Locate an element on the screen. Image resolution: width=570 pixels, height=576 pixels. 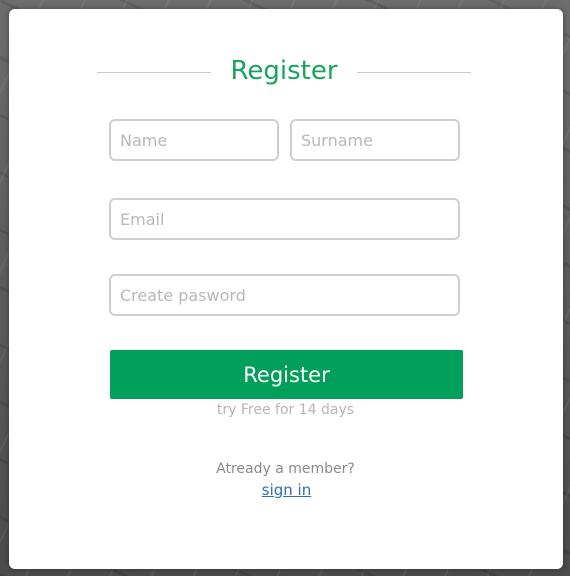
form-title: Register is located at coordinates (284, 71).